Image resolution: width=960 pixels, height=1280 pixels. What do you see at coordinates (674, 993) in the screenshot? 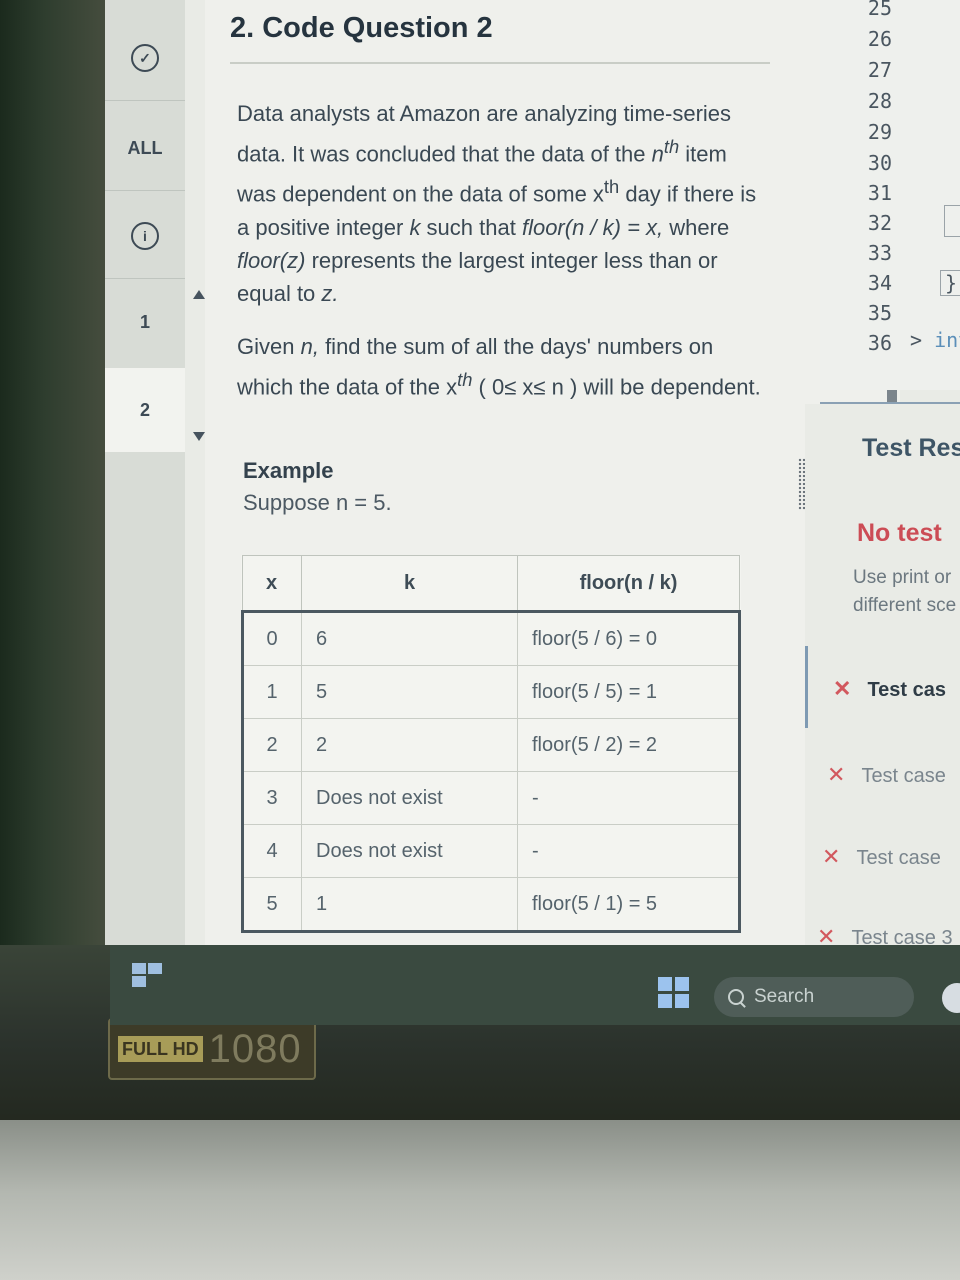
I see `windows-start-icon` at bounding box center [674, 993].